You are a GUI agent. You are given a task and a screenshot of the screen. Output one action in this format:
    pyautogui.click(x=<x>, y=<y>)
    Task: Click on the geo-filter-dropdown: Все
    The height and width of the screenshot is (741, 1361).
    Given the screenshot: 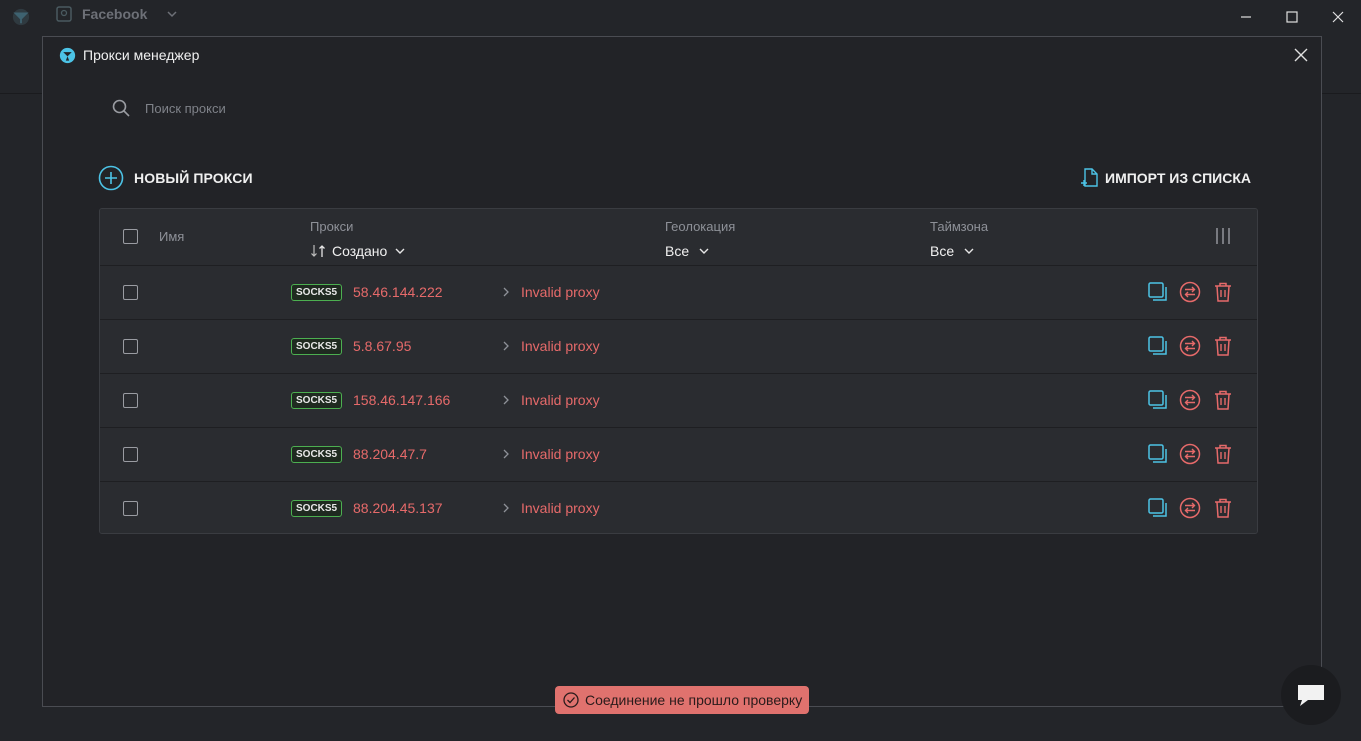 What is the action you would take?
    pyautogui.click(x=688, y=251)
    